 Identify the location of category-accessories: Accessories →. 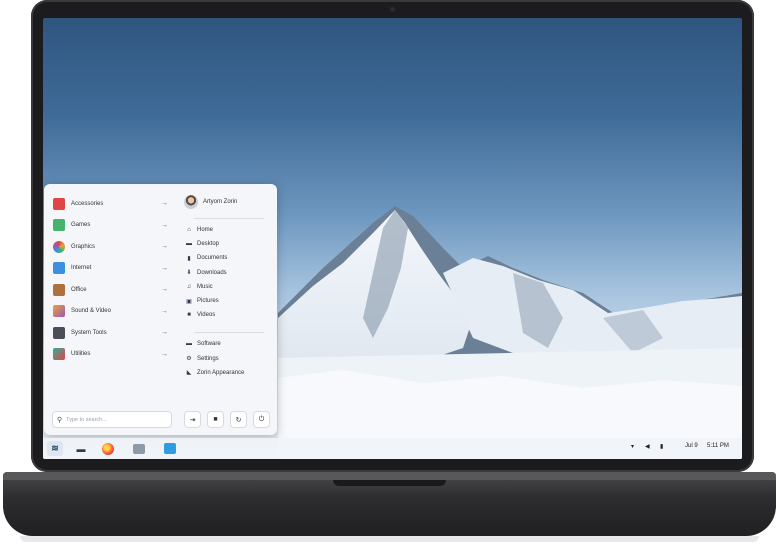
(110, 204).